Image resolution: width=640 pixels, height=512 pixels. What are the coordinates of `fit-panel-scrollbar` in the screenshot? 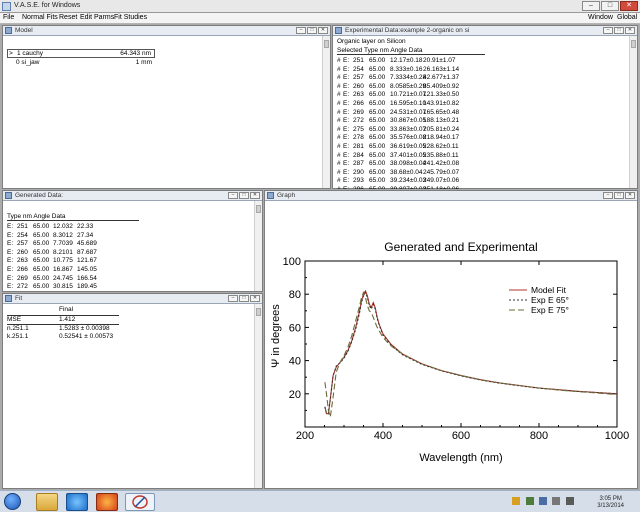 It's located at (258, 396).